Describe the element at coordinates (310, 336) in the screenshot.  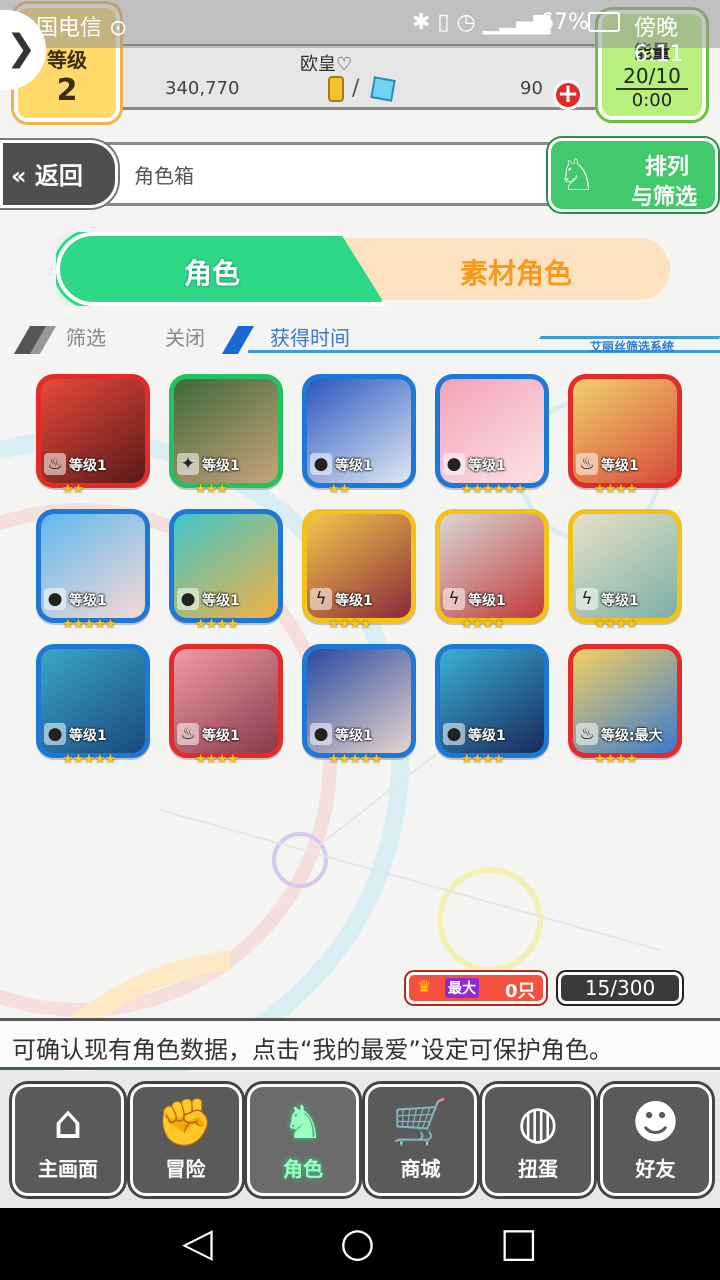
I see `sort-order-value: 获得时间` at that location.